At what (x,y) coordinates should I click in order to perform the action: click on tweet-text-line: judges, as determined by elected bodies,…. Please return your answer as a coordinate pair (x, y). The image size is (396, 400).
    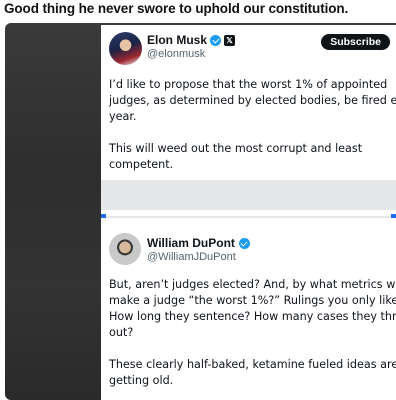
    Looking at the image, I should click on (252, 100).